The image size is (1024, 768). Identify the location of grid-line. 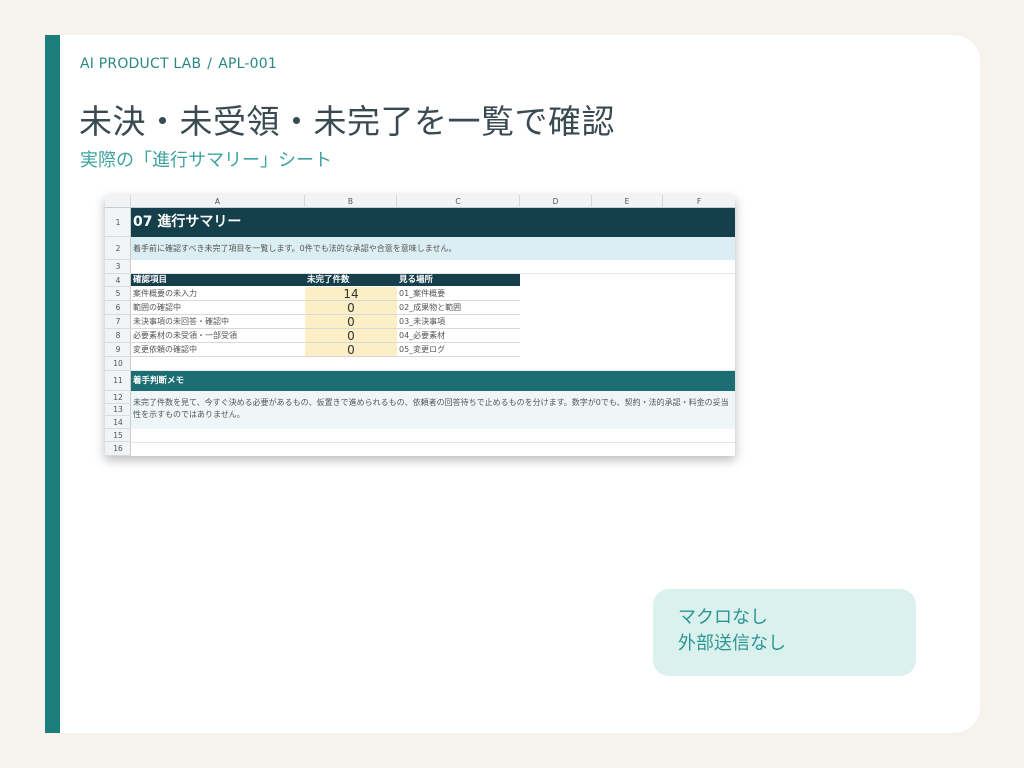
(433, 442).